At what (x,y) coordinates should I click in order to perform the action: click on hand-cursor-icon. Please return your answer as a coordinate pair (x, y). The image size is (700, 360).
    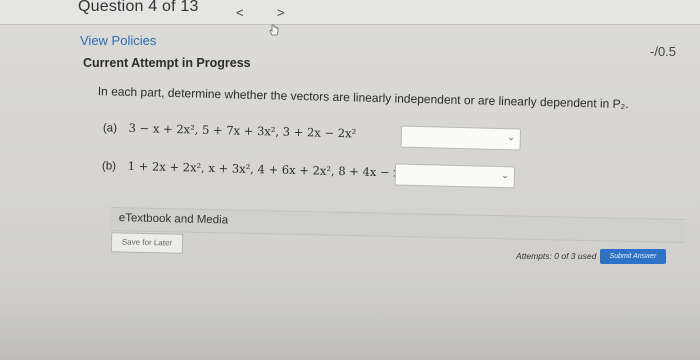
    Looking at the image, I should click on (274, 30).